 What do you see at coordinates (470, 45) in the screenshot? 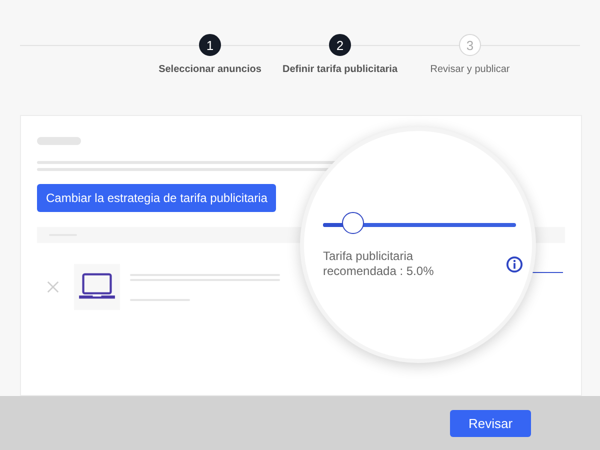
I see `step-number: 3` at bounding box center [470, 45].